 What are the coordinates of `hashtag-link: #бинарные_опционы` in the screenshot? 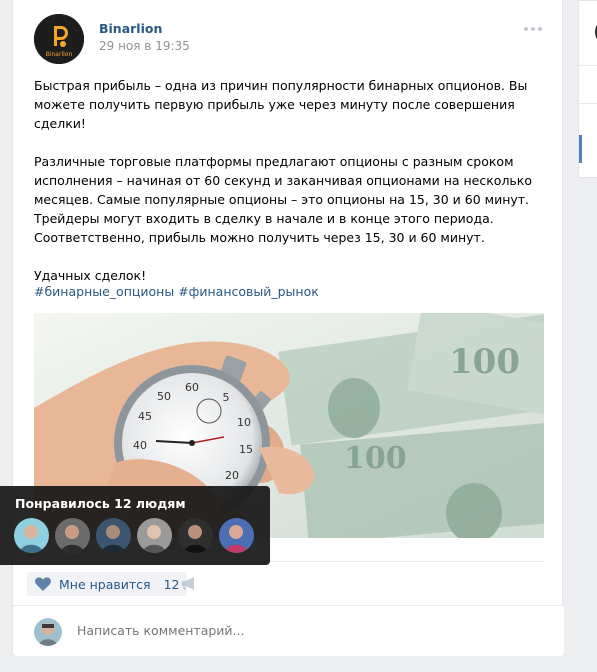 It's located at (104, 291).